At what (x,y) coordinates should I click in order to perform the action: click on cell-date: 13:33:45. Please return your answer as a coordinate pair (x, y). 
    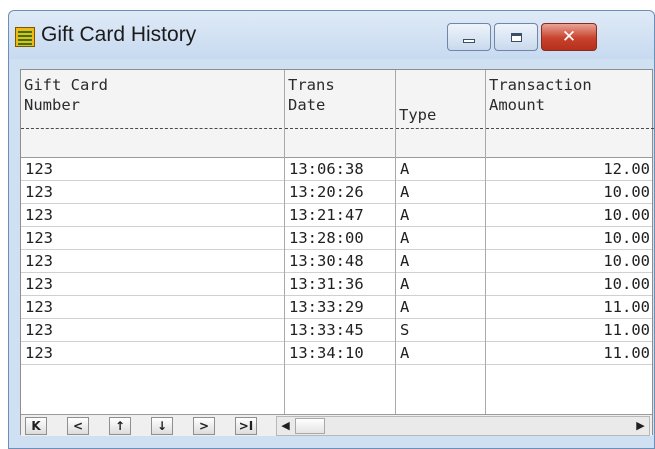
    Looking at the image, I should click on (326, 330).